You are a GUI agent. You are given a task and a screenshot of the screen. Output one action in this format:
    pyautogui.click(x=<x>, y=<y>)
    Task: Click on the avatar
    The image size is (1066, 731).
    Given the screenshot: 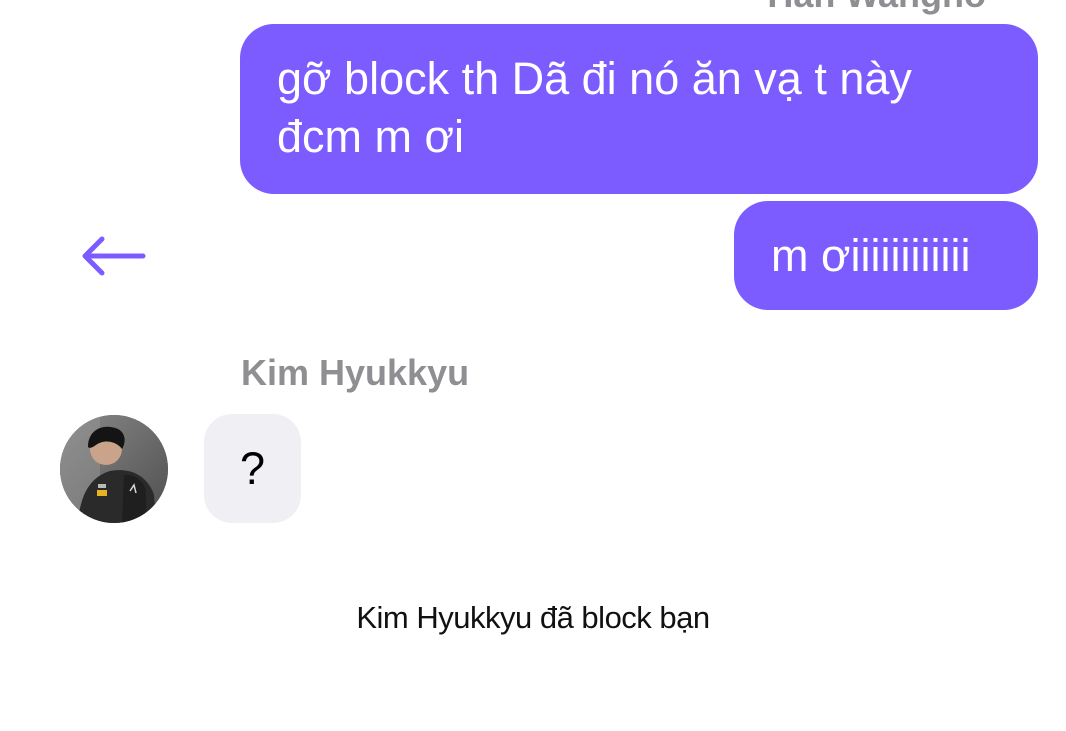 What is the action you would take?
    pyautogui.click(x=114, y=469)
    